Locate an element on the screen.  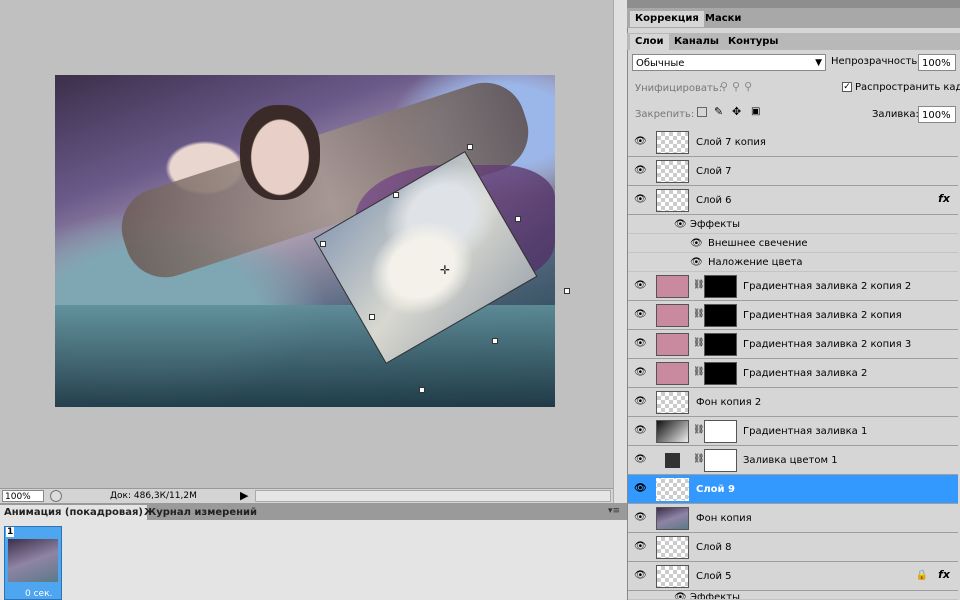
layer-row: 👁 Слой 7 копия is located at coordinates (793, 142).